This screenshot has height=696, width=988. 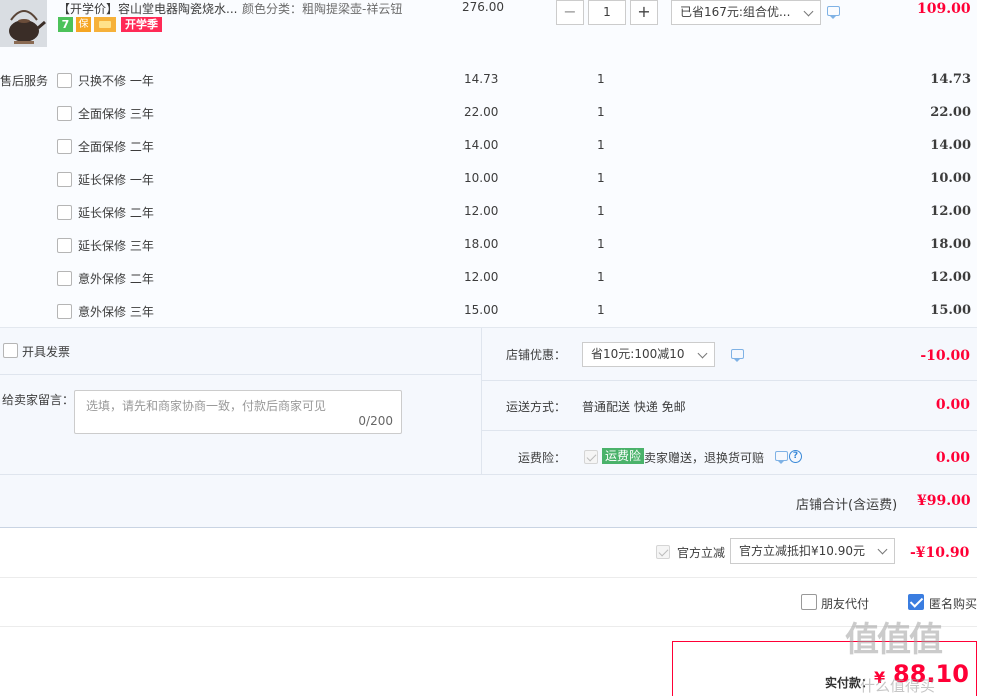 I want to click on service-subtotal: 10.00, so click(x=950, y=178).